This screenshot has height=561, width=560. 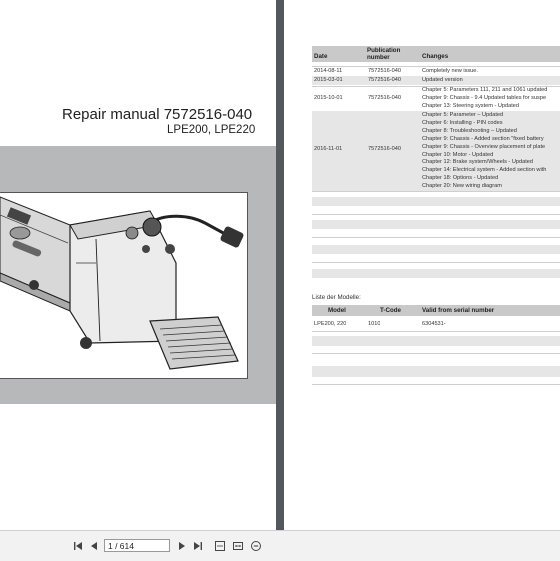 What do you see at coordinates (321, 56) in the screenshot?
I see `header-date: Date` at bounding box center [321, 56].